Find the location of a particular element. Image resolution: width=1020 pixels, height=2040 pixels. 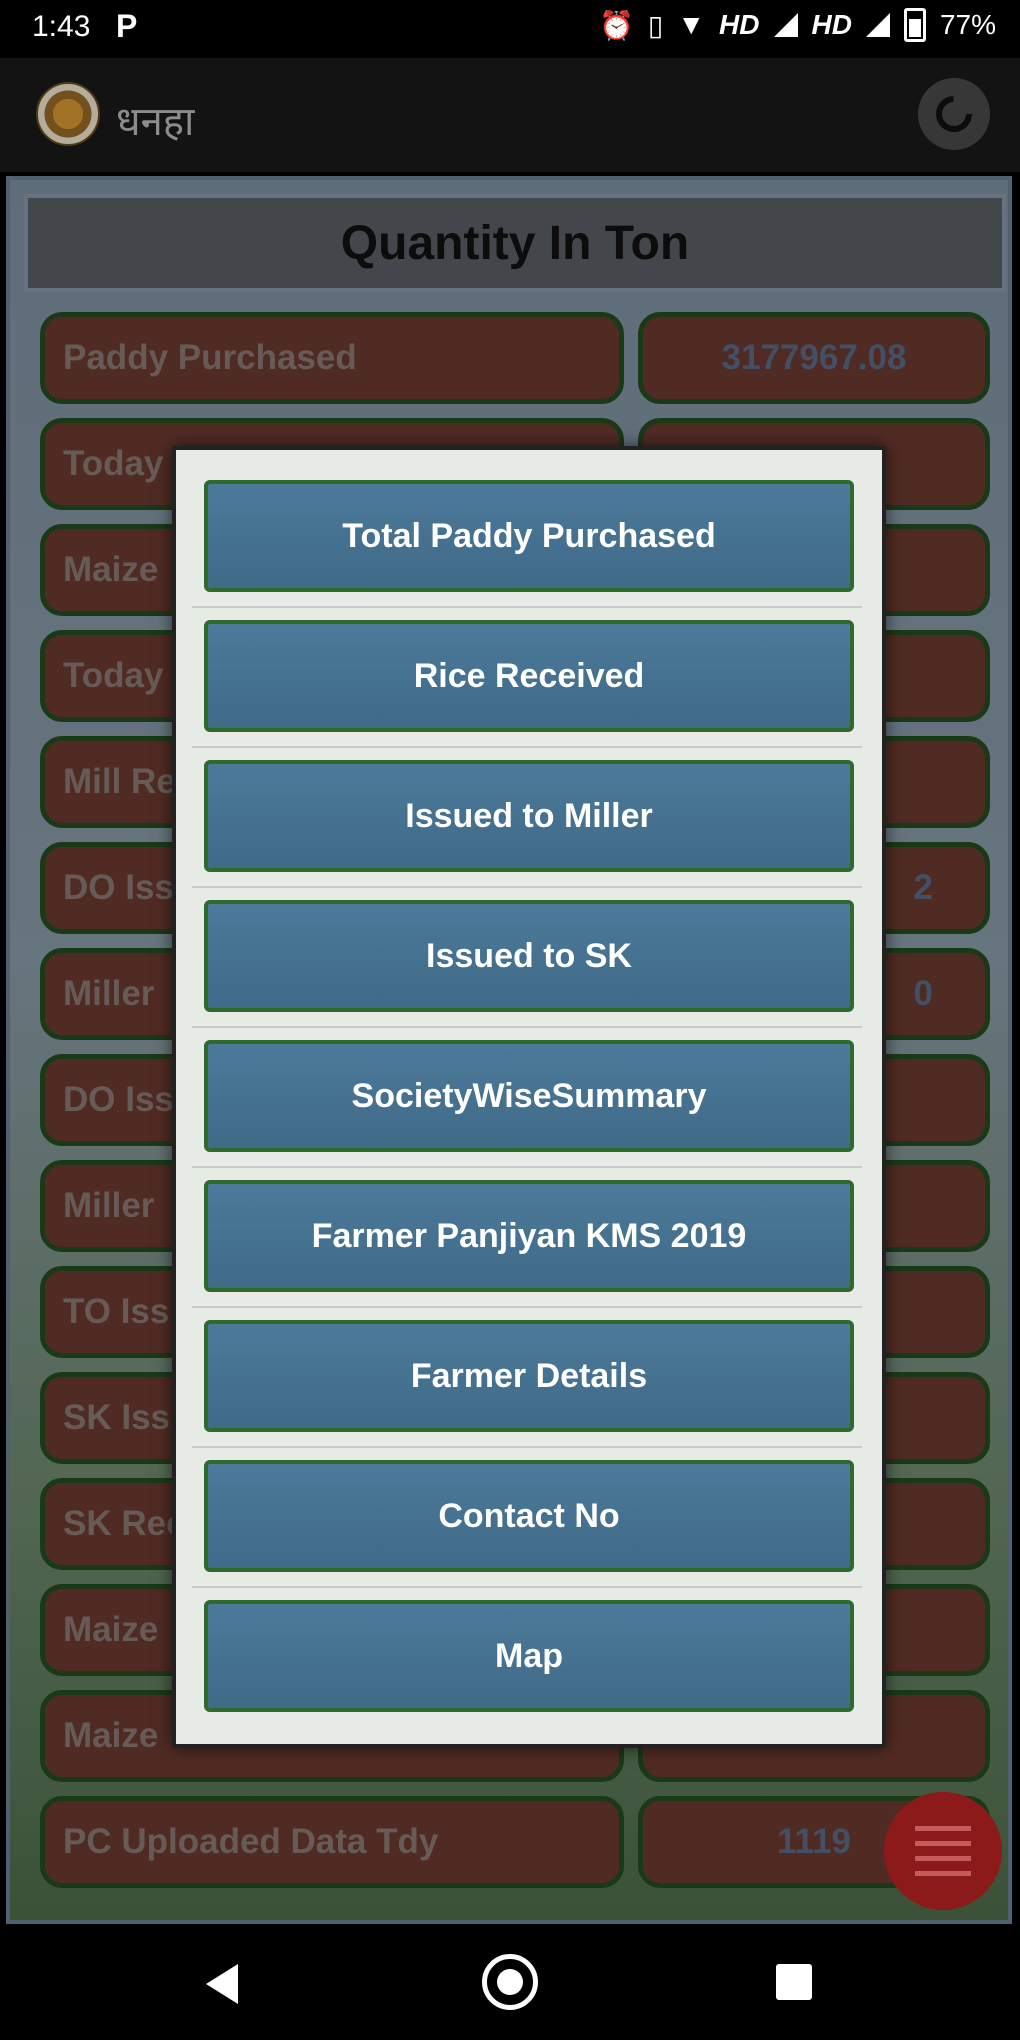

farmer-panjiyan-button: Farmer Panjiyan KMS 2019 is located at coordinates (529, 1236).